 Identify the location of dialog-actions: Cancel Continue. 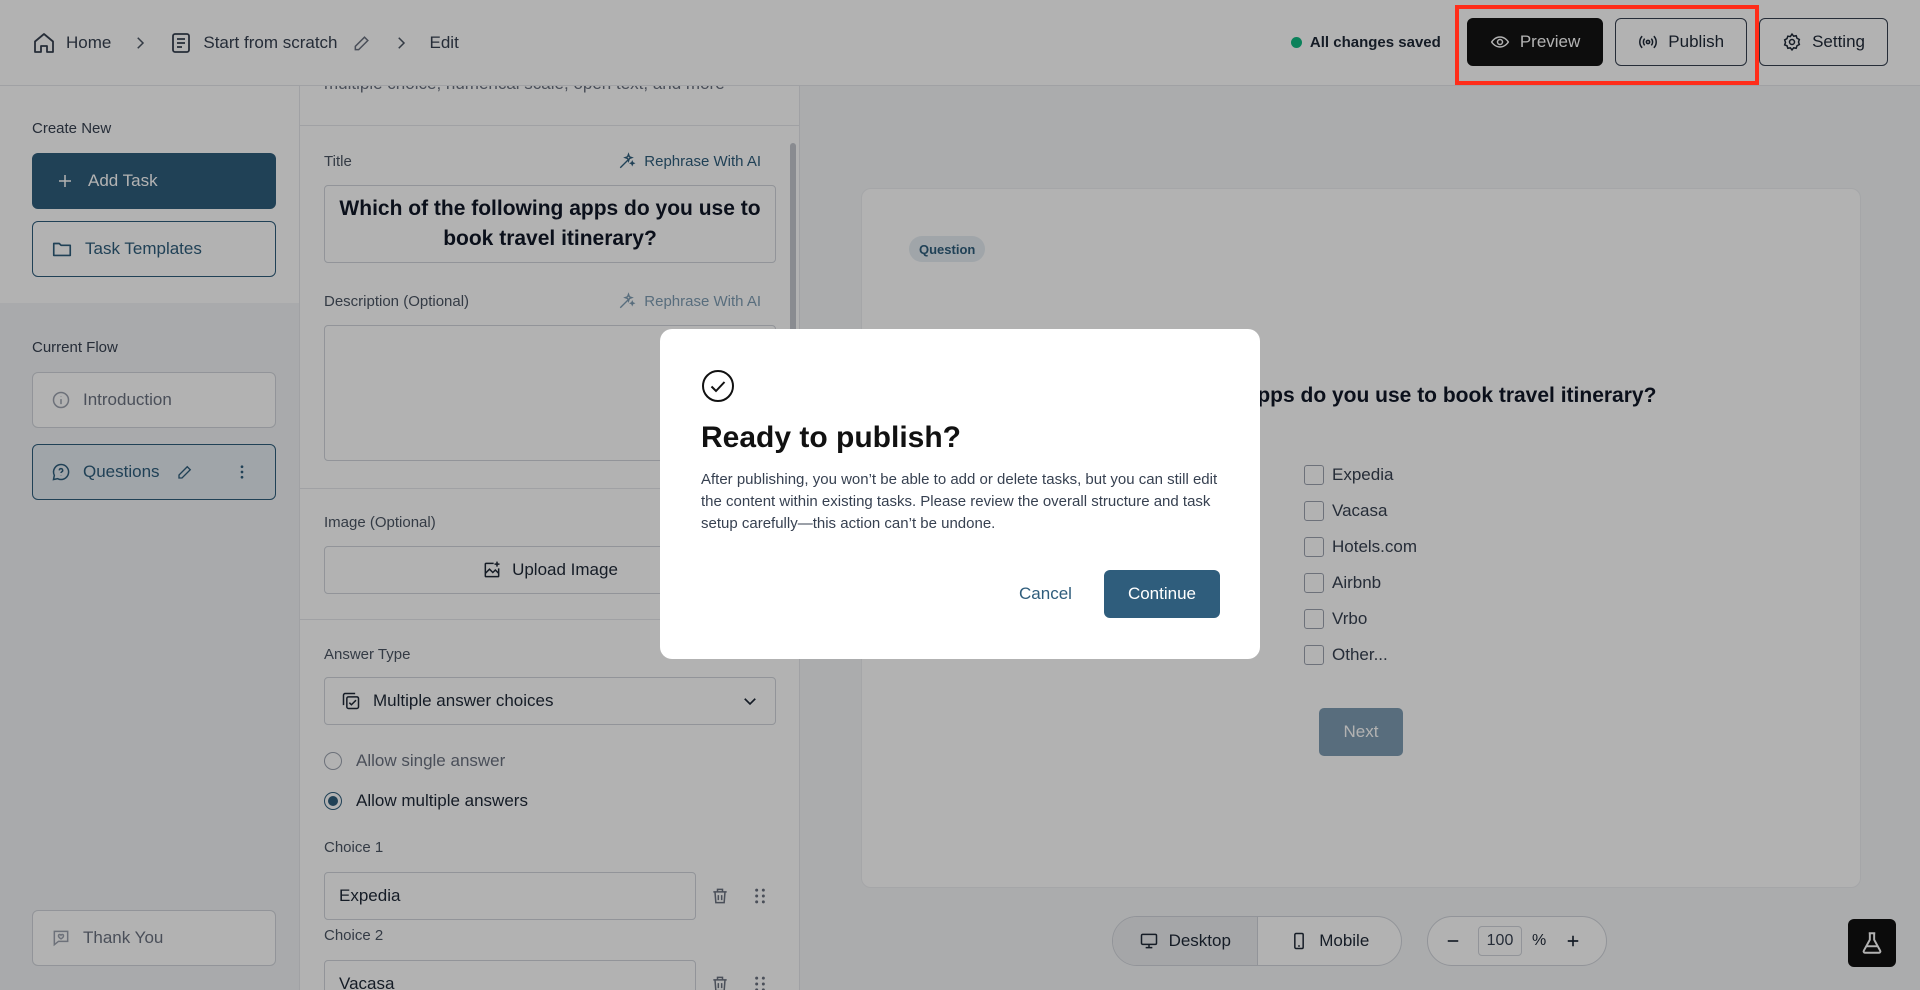
(1113, 594).